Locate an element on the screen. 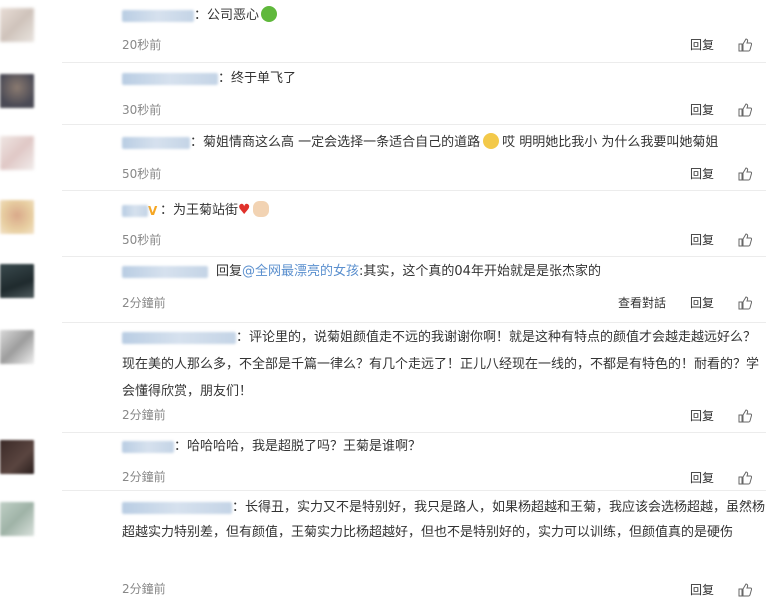 This screenshot has width=772, height=604. crying-laugh-emoji-icon is located at coordinates (491, 141).